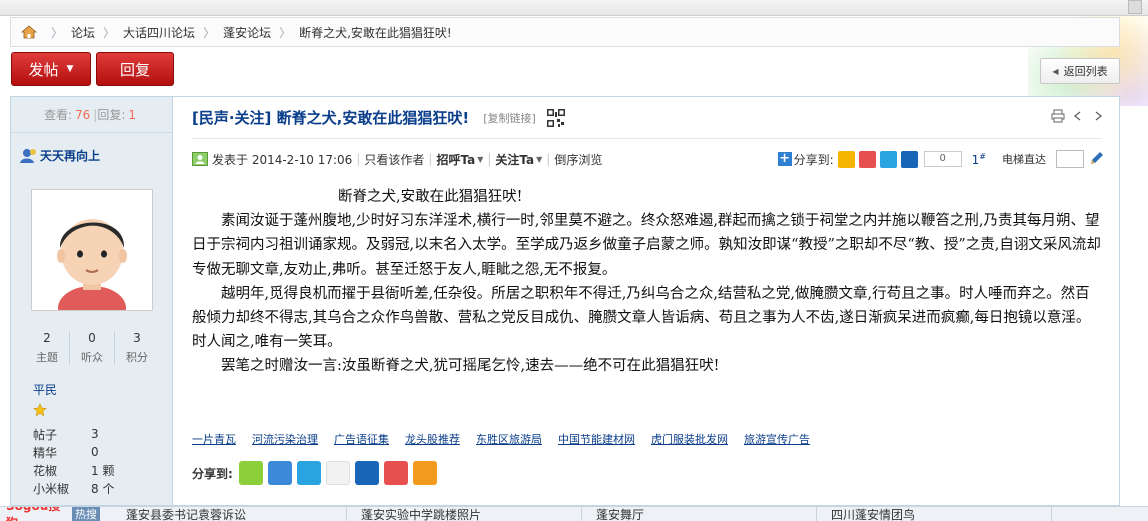  Describe the element at coordinates (137, 348) in the screenshot. I see `count-points: 3 积分` at that location.